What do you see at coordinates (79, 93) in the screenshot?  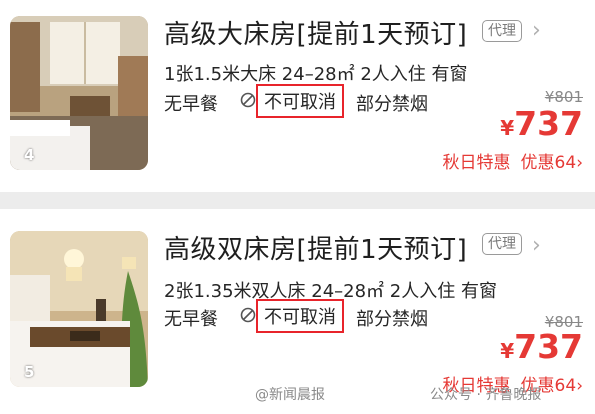 I see `room-photo: 4` at bounding box center [79, 93].